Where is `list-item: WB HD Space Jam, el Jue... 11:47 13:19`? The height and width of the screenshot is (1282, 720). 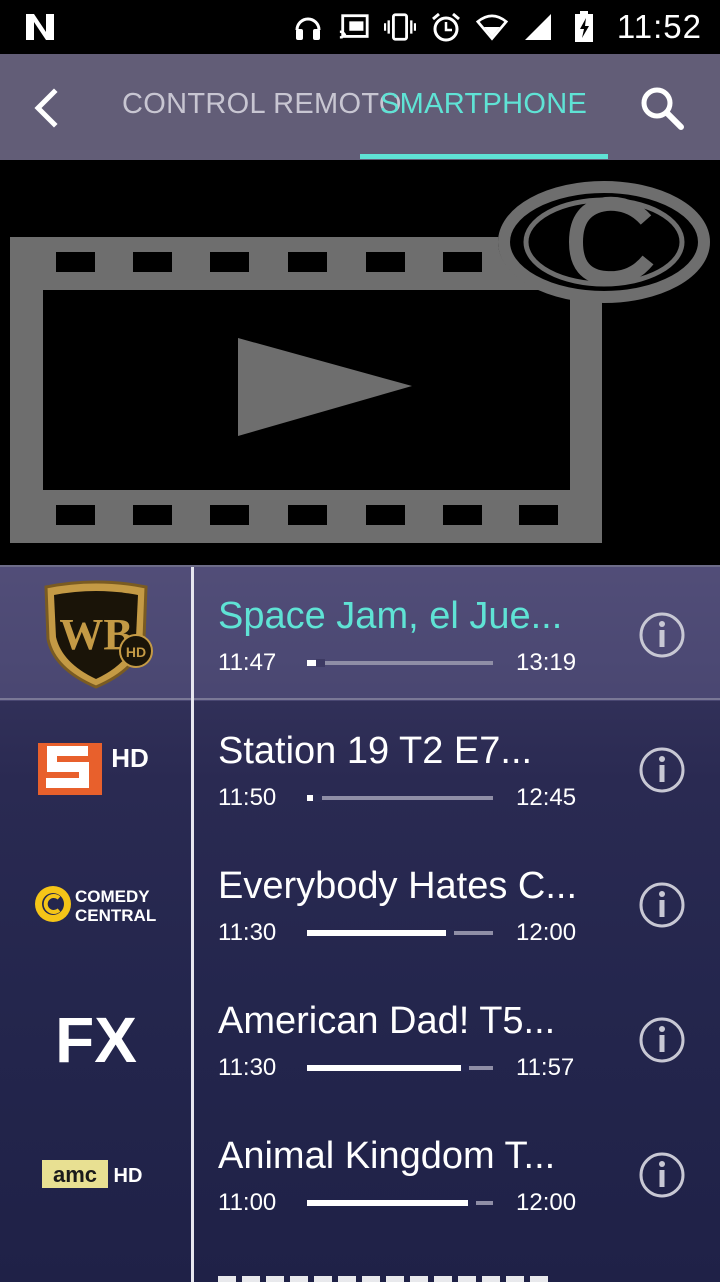 list-item: WB HD Space Jam, el Jue... 11:47 13:19 is located at coordinates (360, 634).